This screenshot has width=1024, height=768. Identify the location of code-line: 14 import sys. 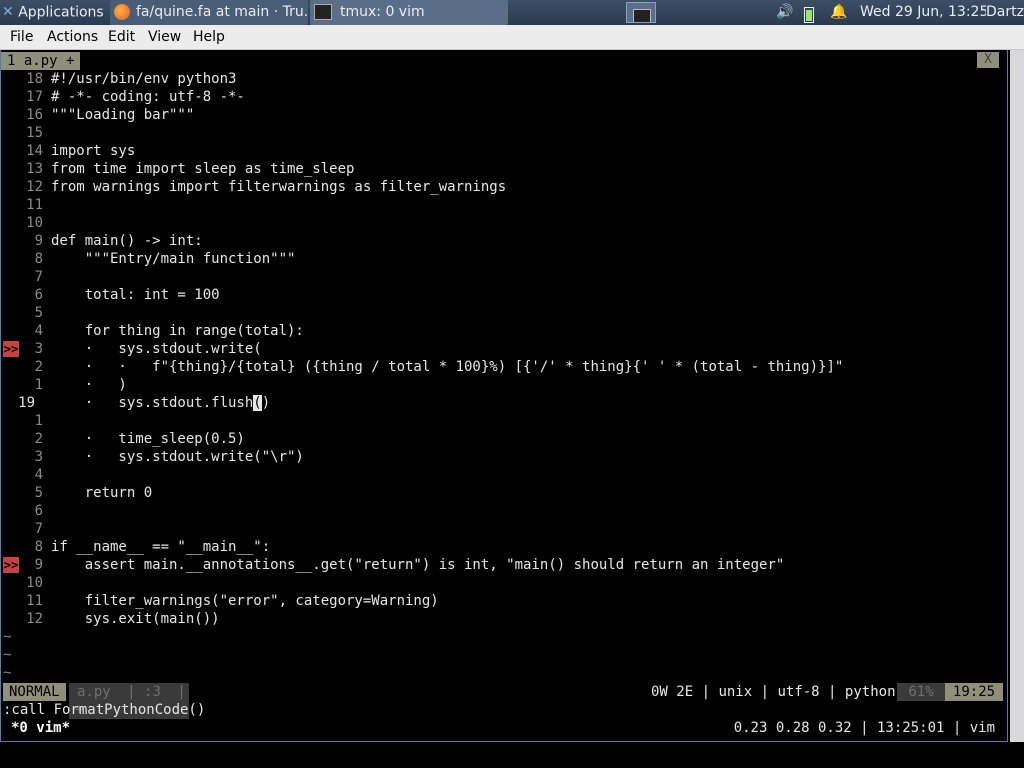
(501, 151).